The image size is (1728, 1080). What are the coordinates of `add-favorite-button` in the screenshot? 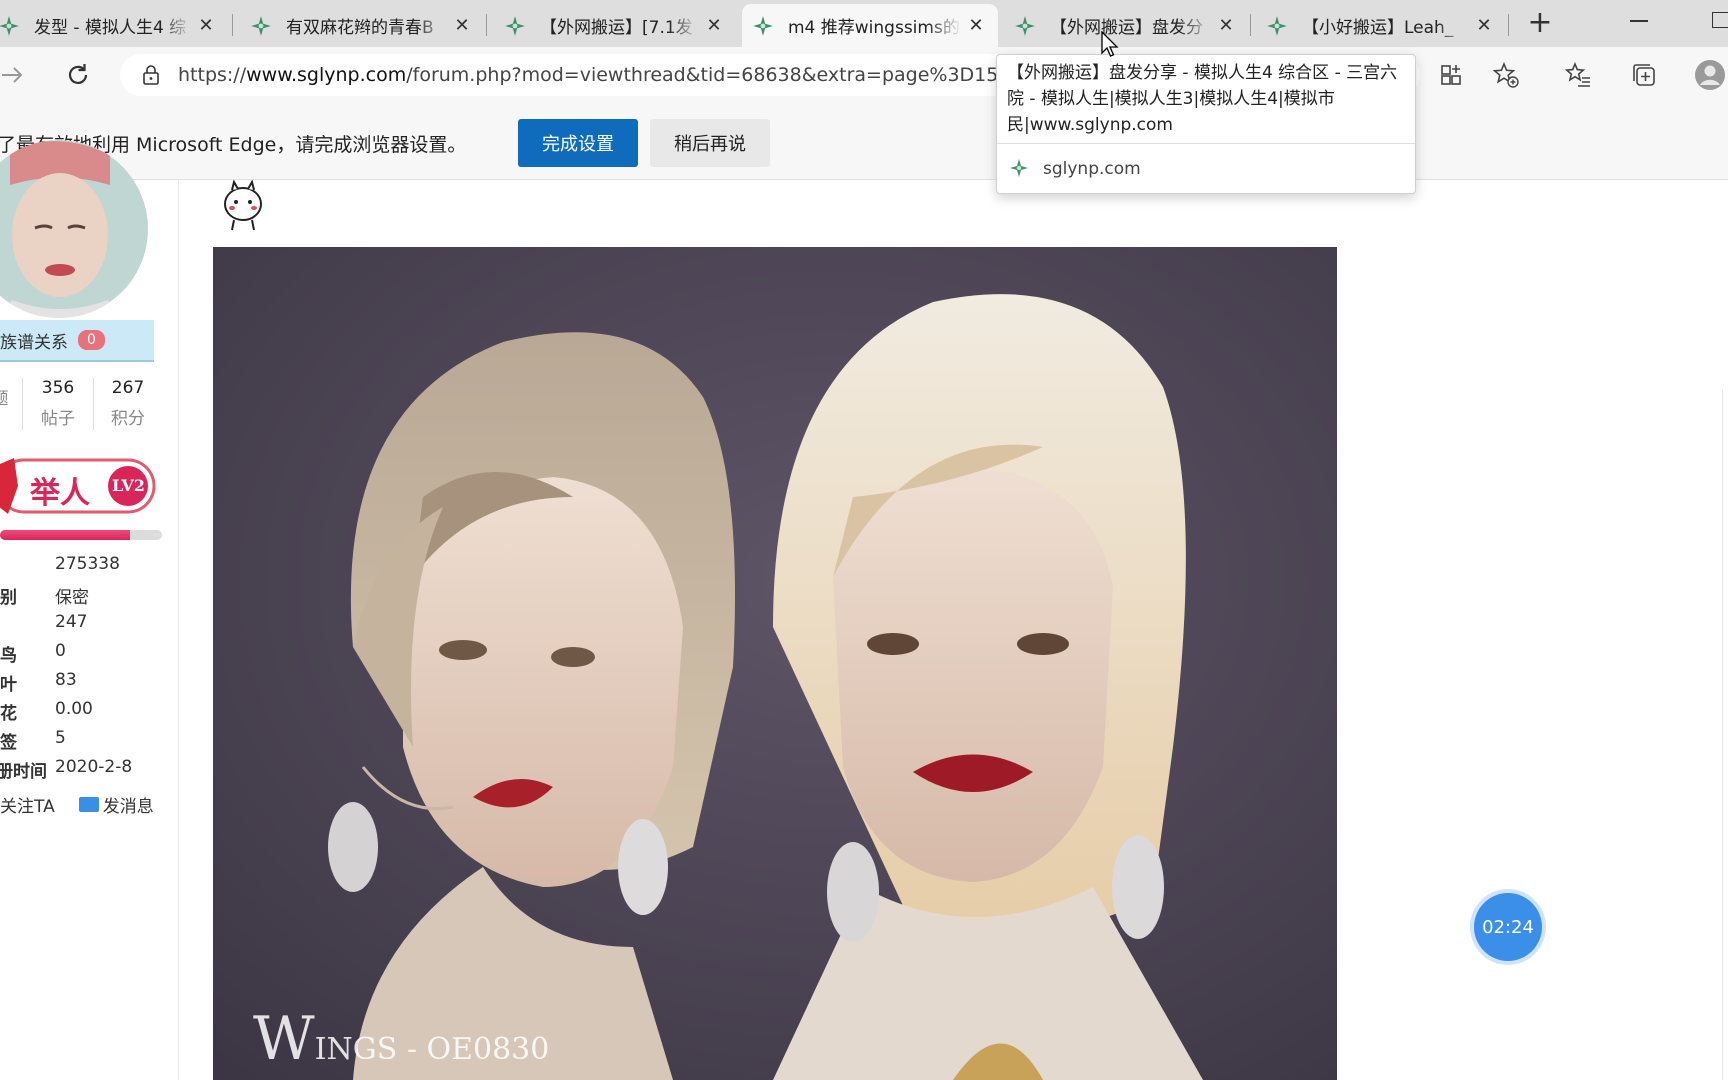 It's located at (1506, 75).